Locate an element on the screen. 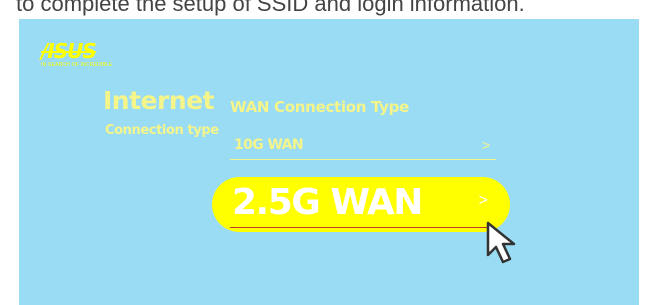 Image resolution: width=658 pixels, height=305 pixels. selection-underline is located at coordinates (359, 227).